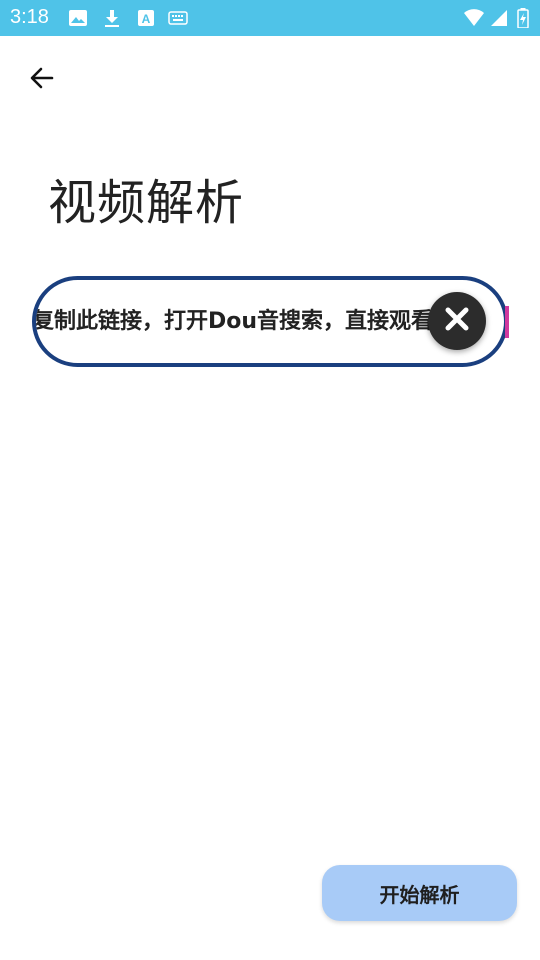 The height and width of the screenshot is (960, 540). Describe the element at coordinates (112, 20) in the screenshot. I see `download-icon` at that location.